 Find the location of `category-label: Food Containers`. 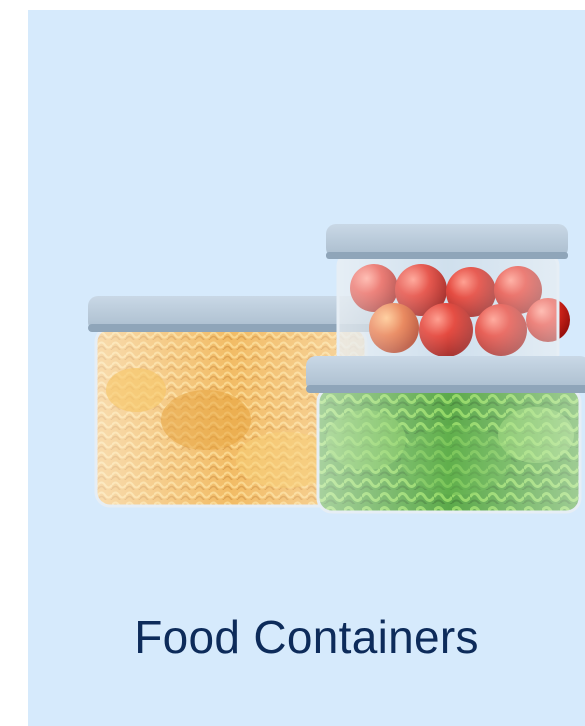

category-label: Food Containers is located at coordinates (306, 637).